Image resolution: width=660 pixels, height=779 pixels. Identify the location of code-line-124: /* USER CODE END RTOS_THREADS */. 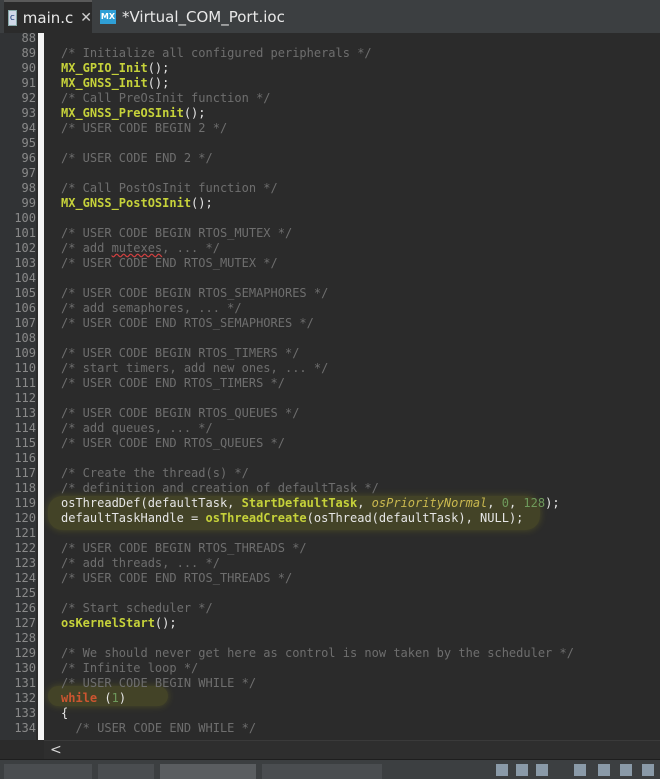
(177, 578).